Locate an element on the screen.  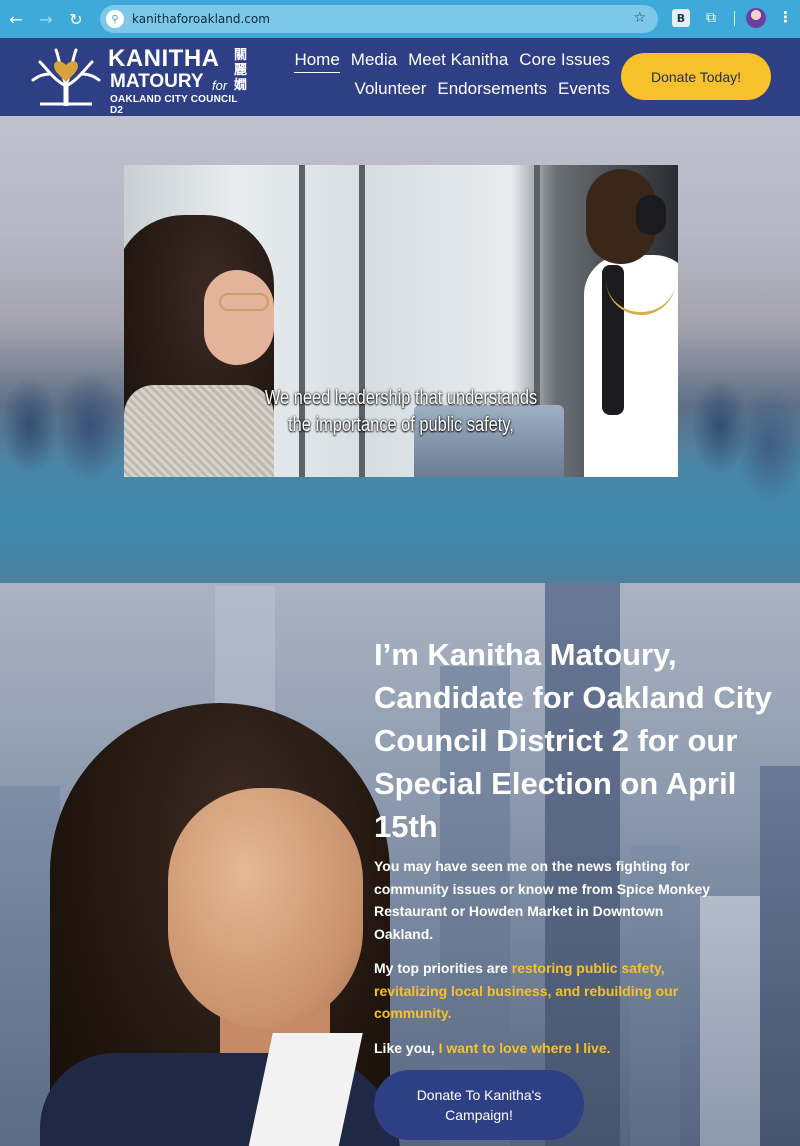
logo-last-name: MATOURY is located at coordinates (157, 81).